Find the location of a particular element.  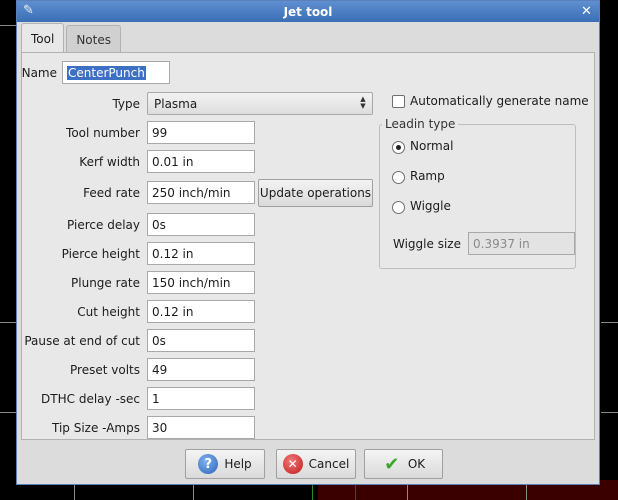

preset-volts-label: Preset volts is located at coordinates (105, 370).